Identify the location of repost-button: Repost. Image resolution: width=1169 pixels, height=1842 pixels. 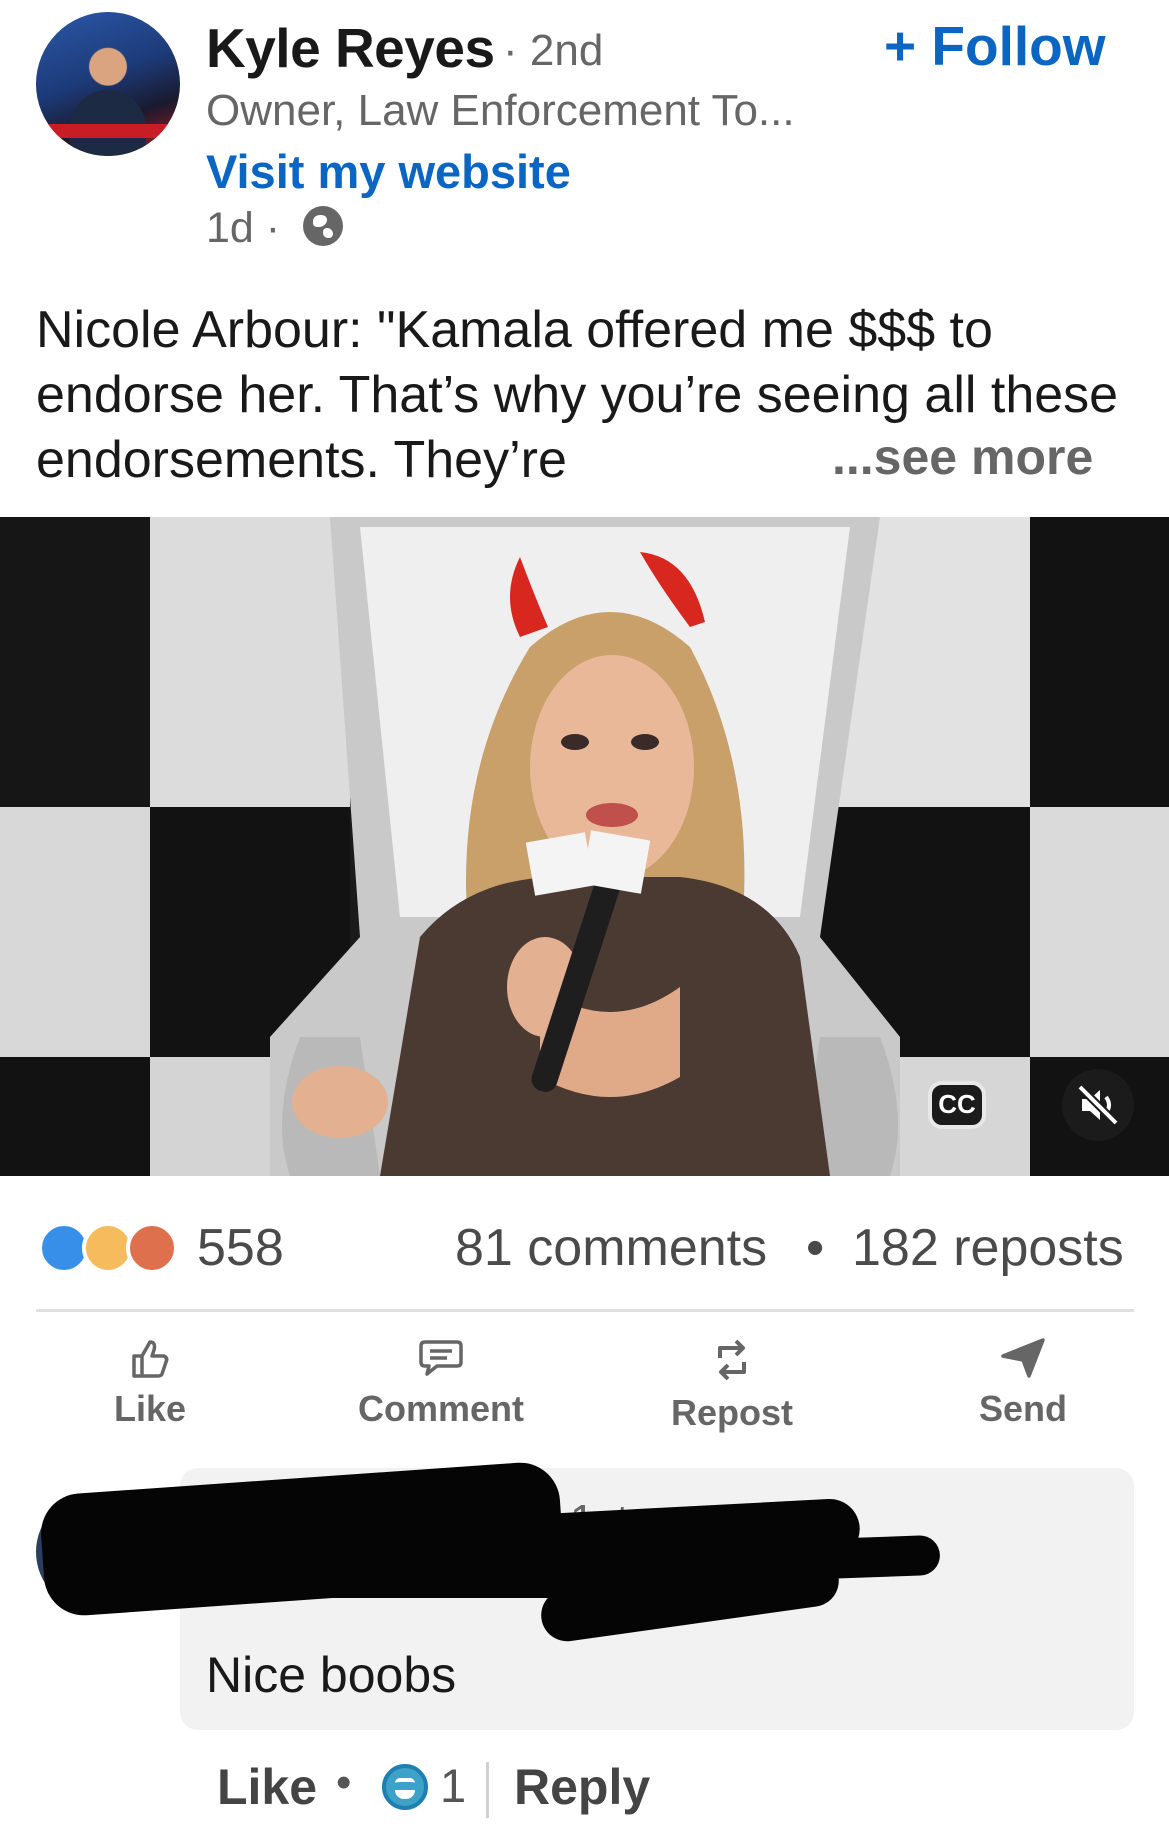
(732, 1385).